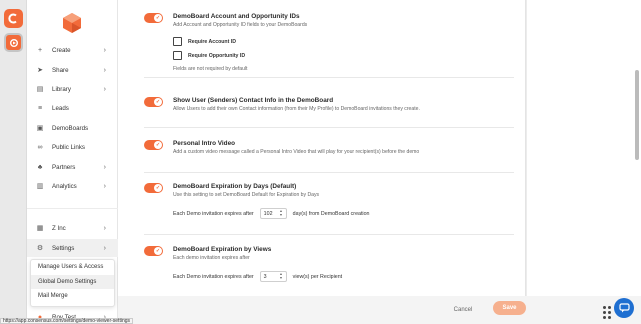 The height and width of the screenshot is (324, 641). I want to click on demo-app-icon, so click(13, 42).